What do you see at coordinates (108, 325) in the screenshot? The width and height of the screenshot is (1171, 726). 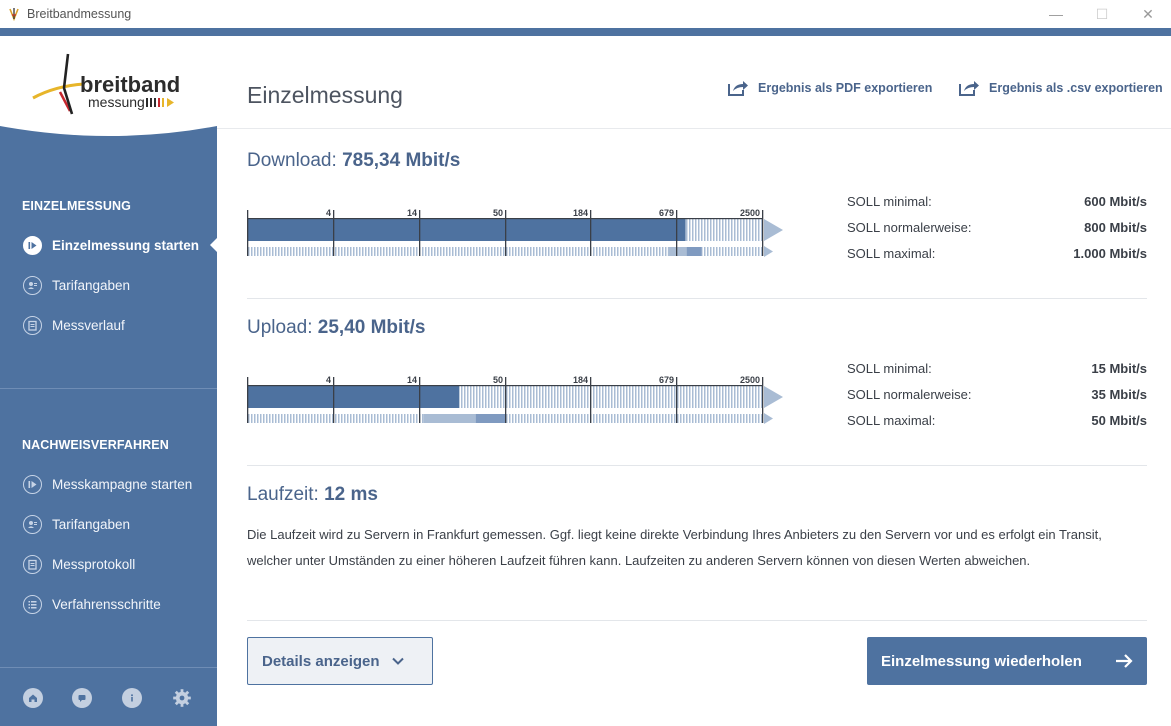 I see `sidebar-item-messverlauf: Messverlauf` at bounding box center [108, 325].